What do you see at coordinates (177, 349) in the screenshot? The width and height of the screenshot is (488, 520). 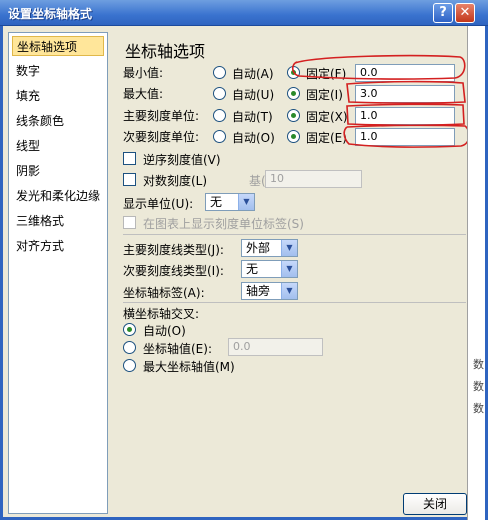 I see `cross-value-label: 坐标轴值(E):` at bounding box center [177, 349].